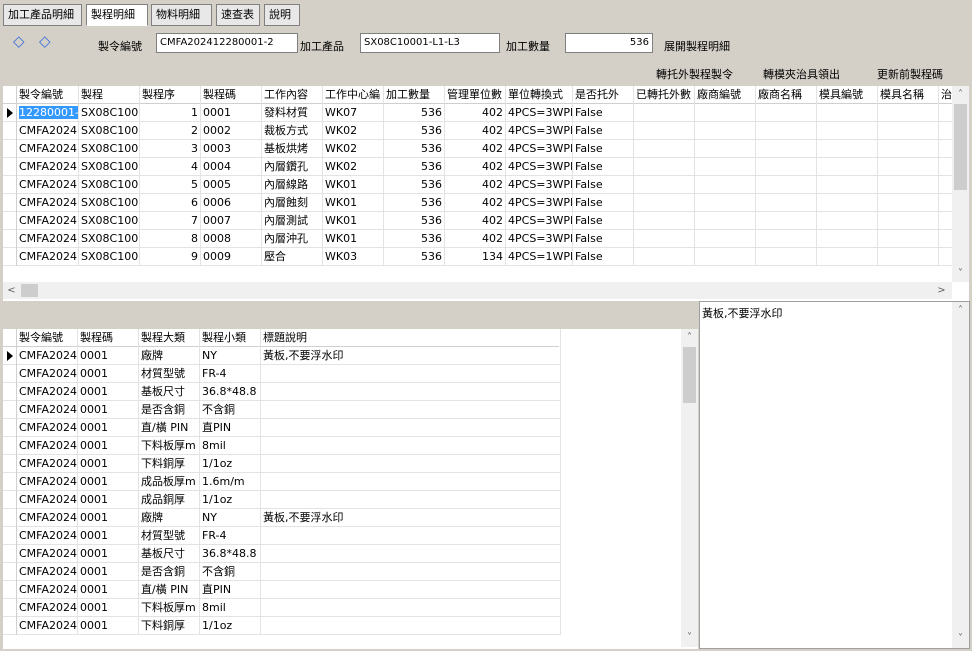 Image resolution: width=972 pixels, height=651 pixels. Describe the element at coordinates (231, 167) in the screenshot. I see `table-cell: 0004` at that location.